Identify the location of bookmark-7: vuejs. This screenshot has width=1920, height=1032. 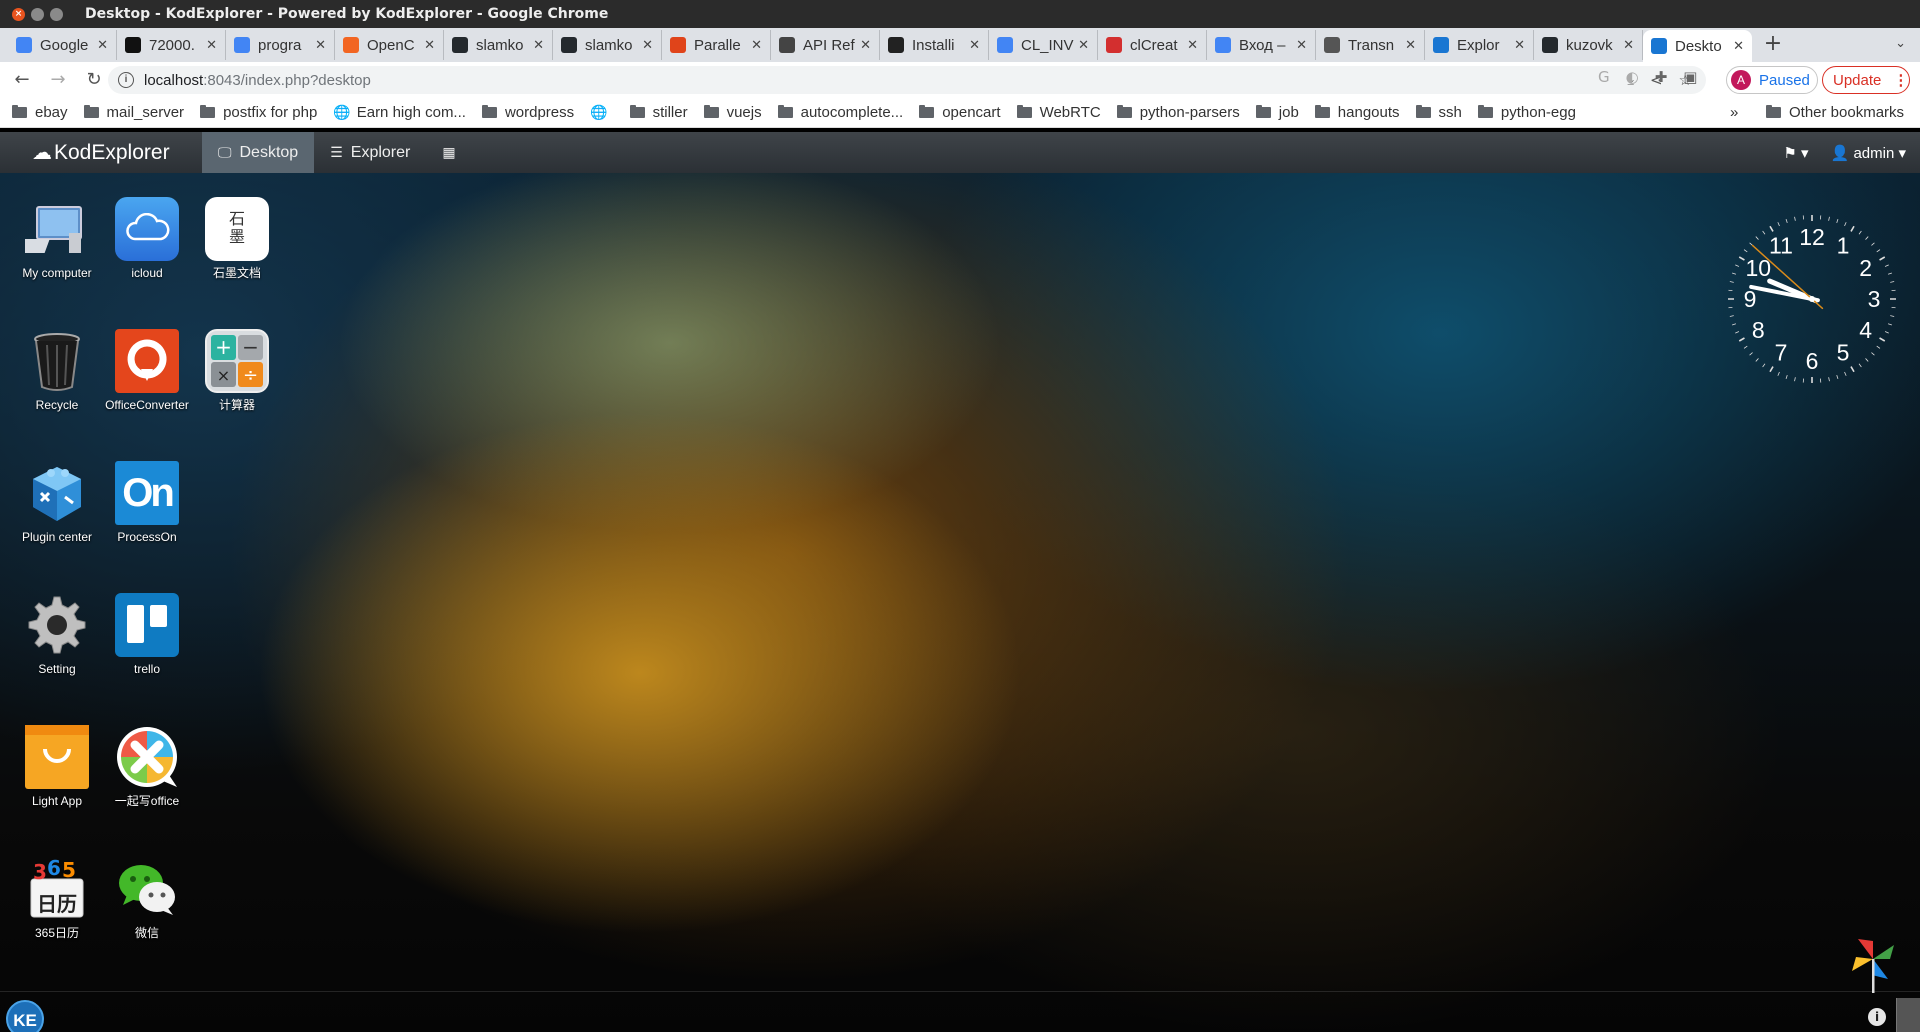
(732, 112).